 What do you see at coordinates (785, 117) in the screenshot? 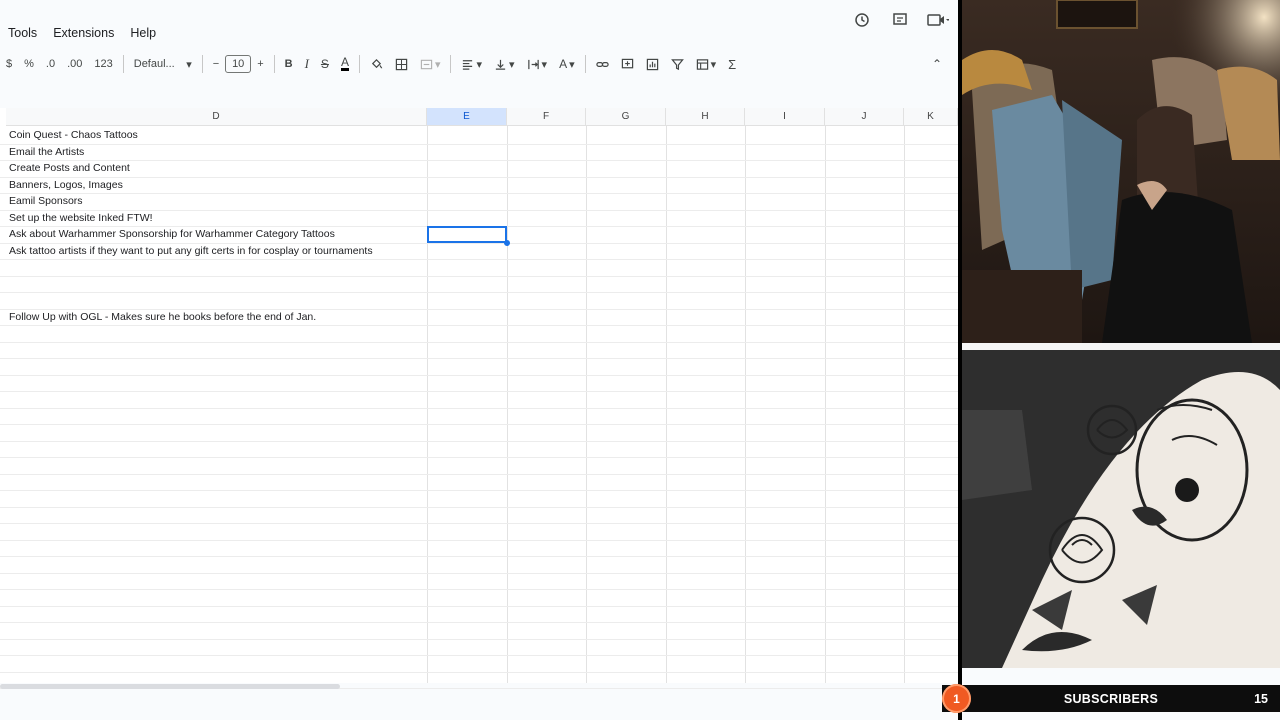
I see `column-header-i: I` at bounding box center [785, 117].